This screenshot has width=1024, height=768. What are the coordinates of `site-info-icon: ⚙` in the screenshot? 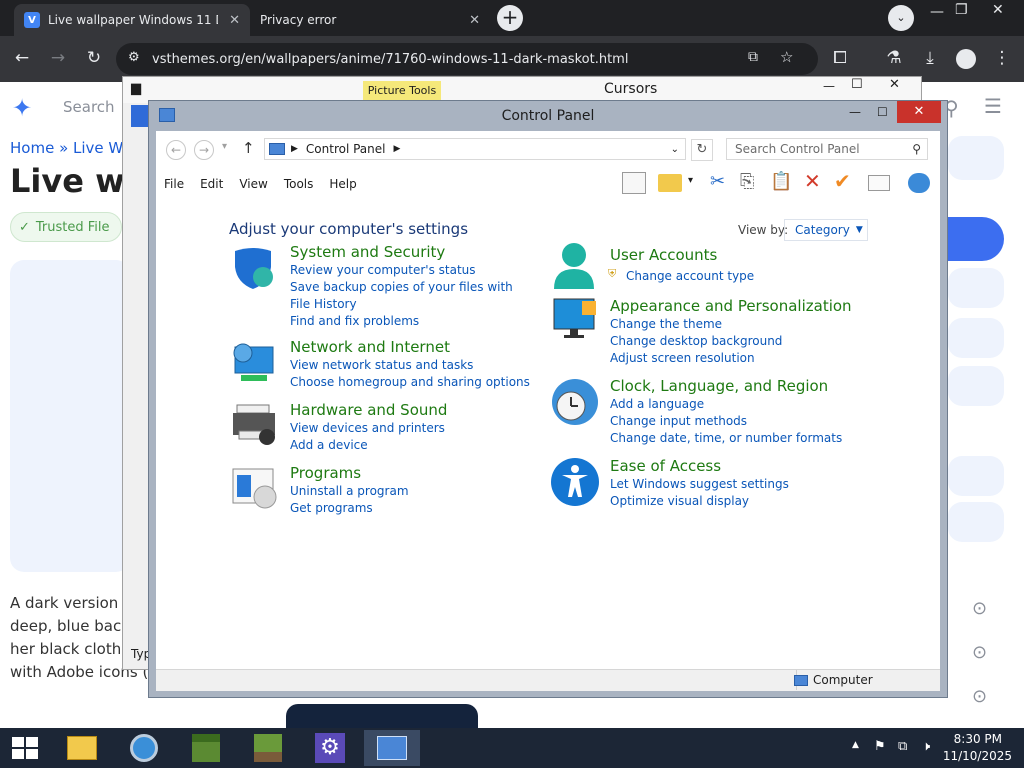 It's located at (134, 57).